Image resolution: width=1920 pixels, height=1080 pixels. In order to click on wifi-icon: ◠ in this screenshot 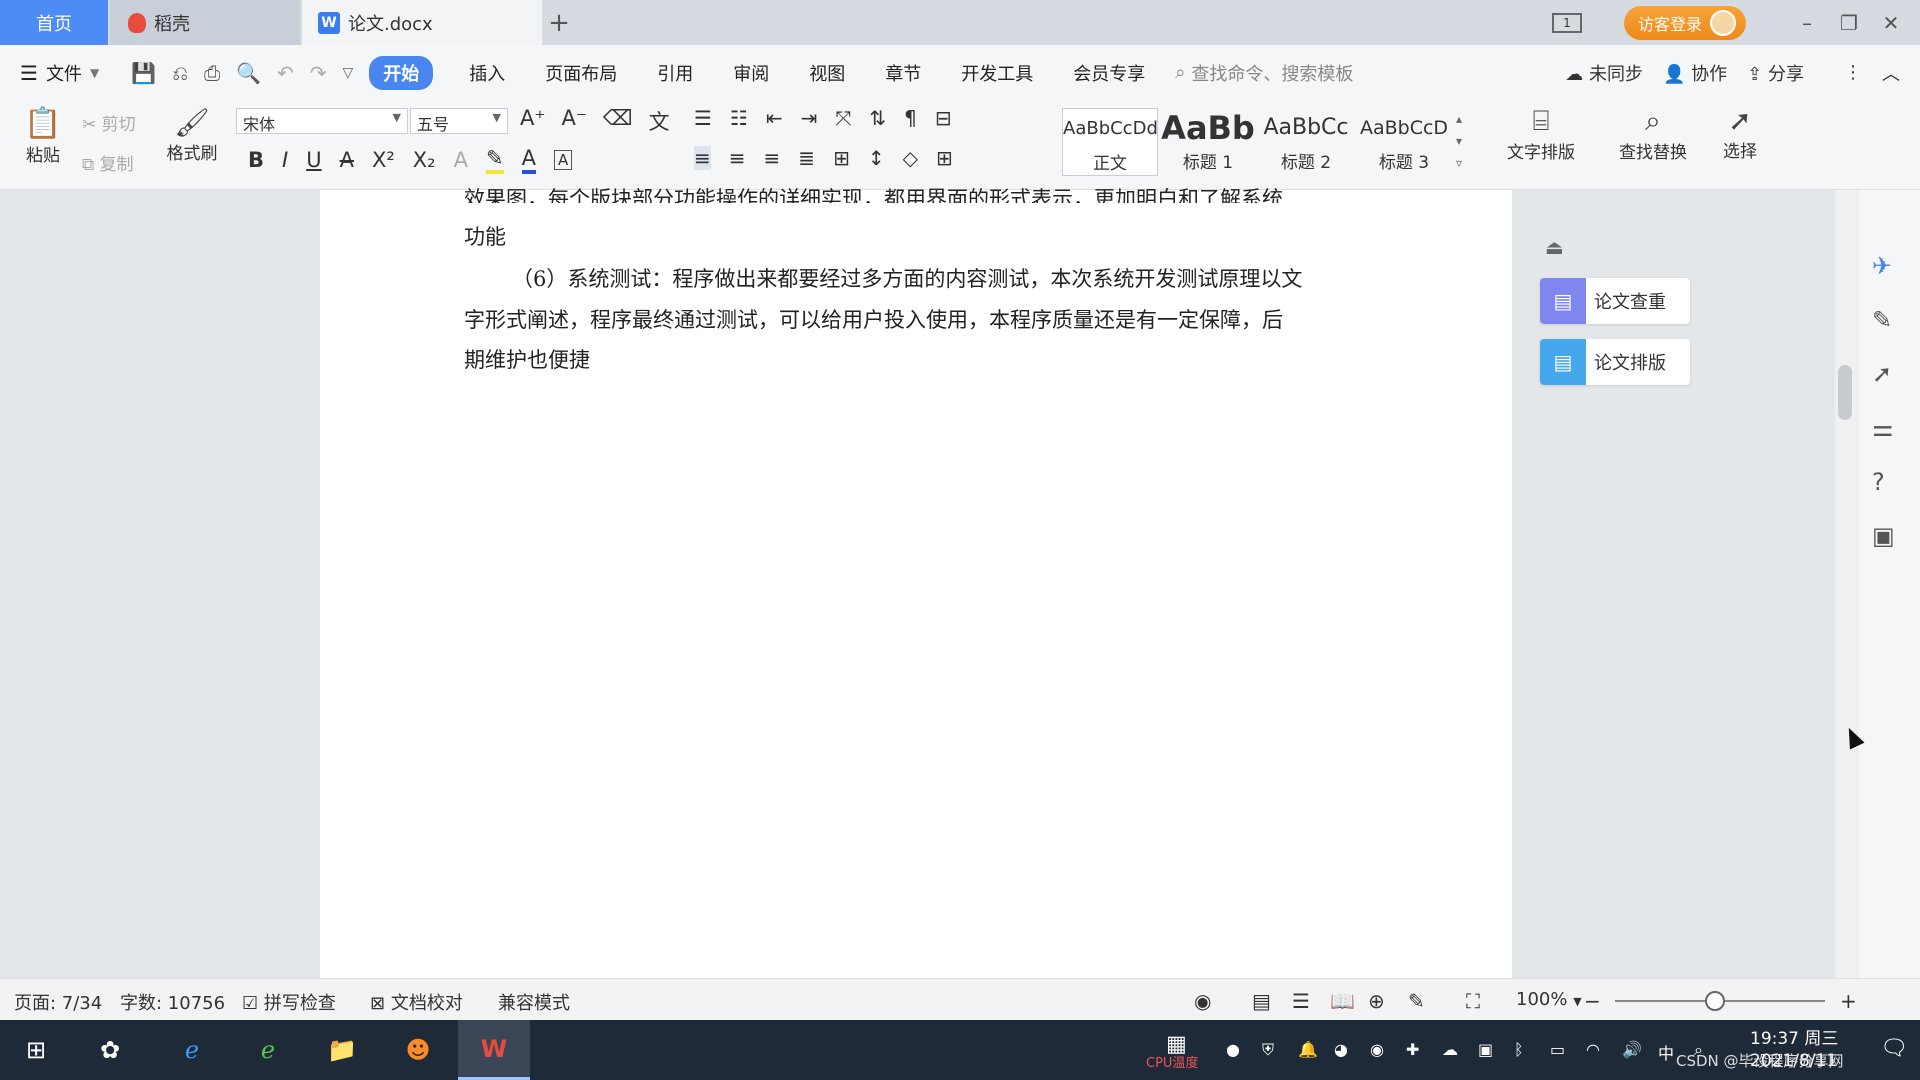, I will do `click(1593, 1049)`.